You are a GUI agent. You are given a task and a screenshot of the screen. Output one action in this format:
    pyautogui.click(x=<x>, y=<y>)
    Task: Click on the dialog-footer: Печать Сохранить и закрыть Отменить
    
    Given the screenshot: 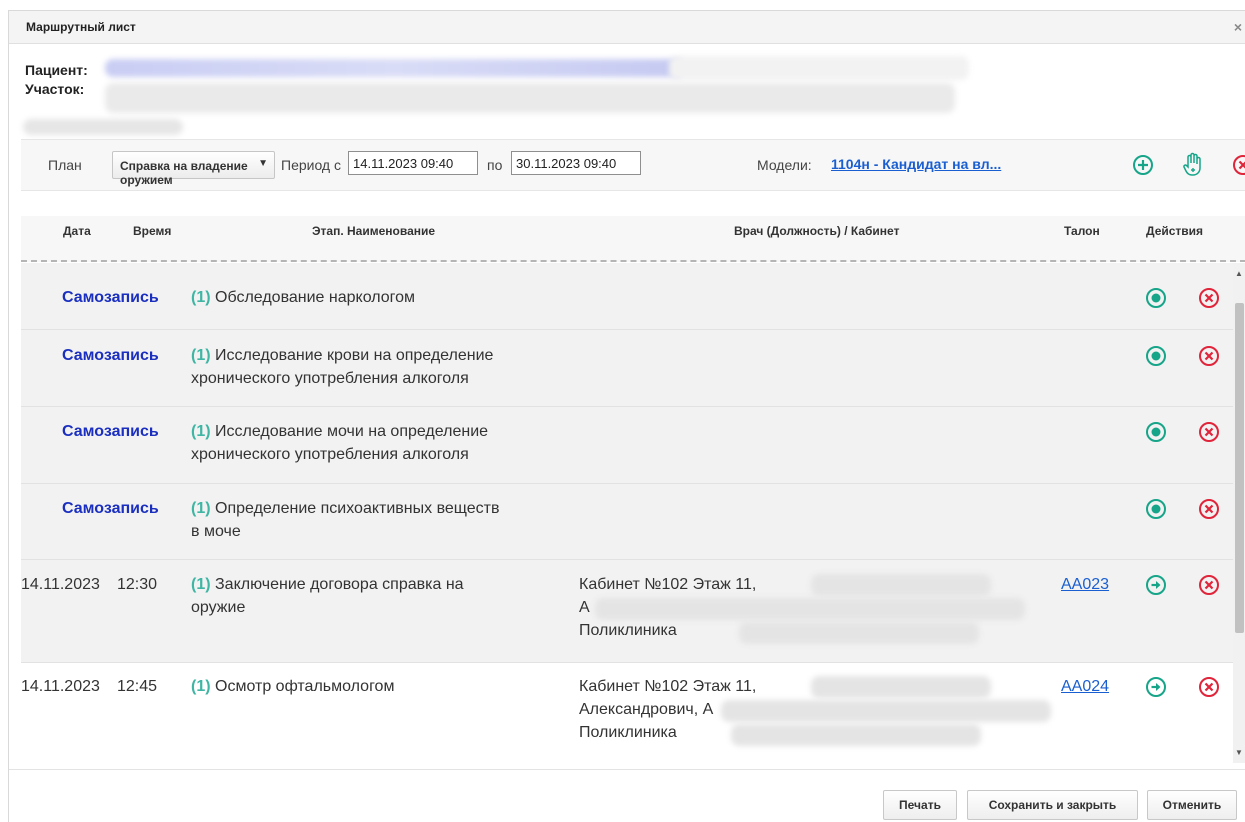 What is the action you would take?
    pyautogui.click(x=627, y=795)
    